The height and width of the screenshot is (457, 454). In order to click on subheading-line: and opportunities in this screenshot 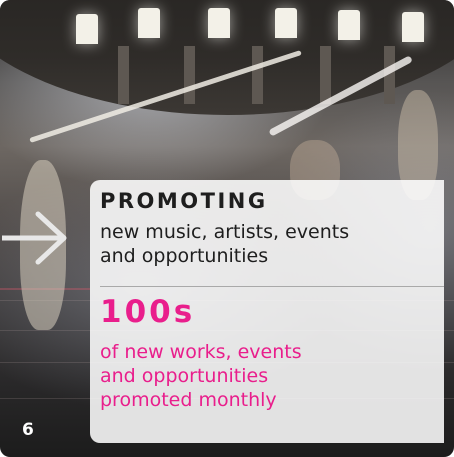, I will do `click(184, 256)`.